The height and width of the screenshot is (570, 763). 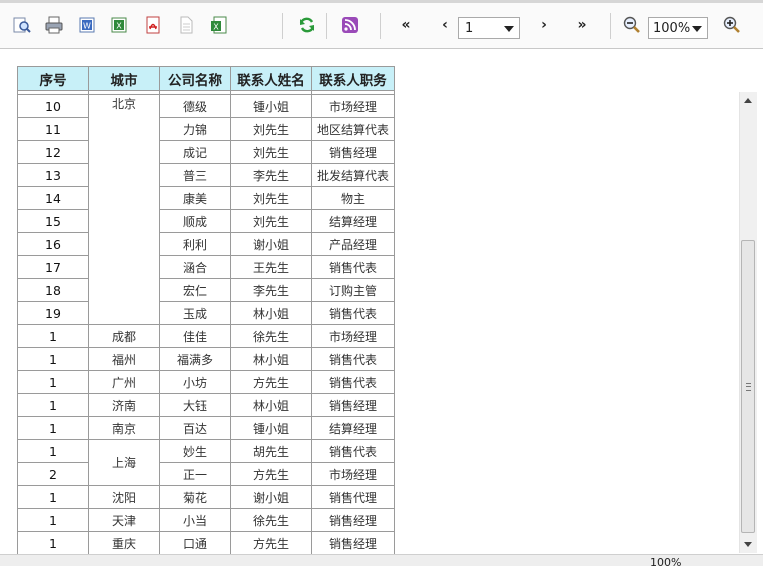 I want to click on company-cell: 菊花, so click(x=195, y=497).